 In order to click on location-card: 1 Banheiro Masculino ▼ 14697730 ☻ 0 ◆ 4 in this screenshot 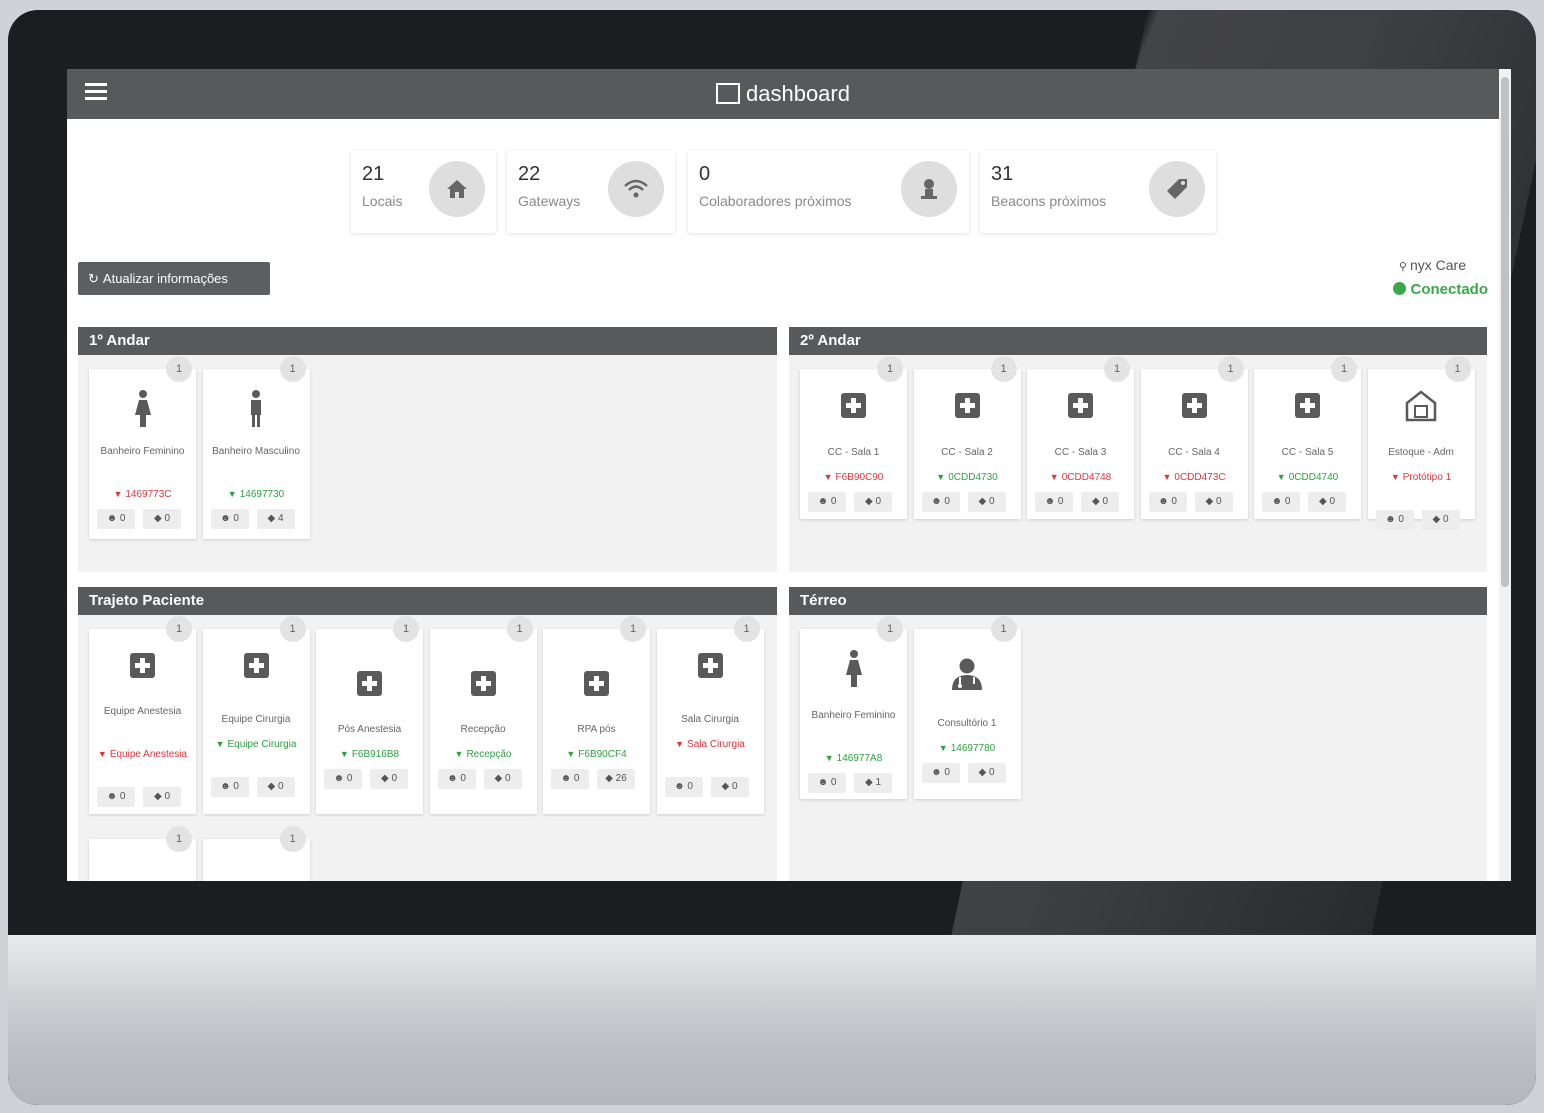, I will do `click(256, 447)`.